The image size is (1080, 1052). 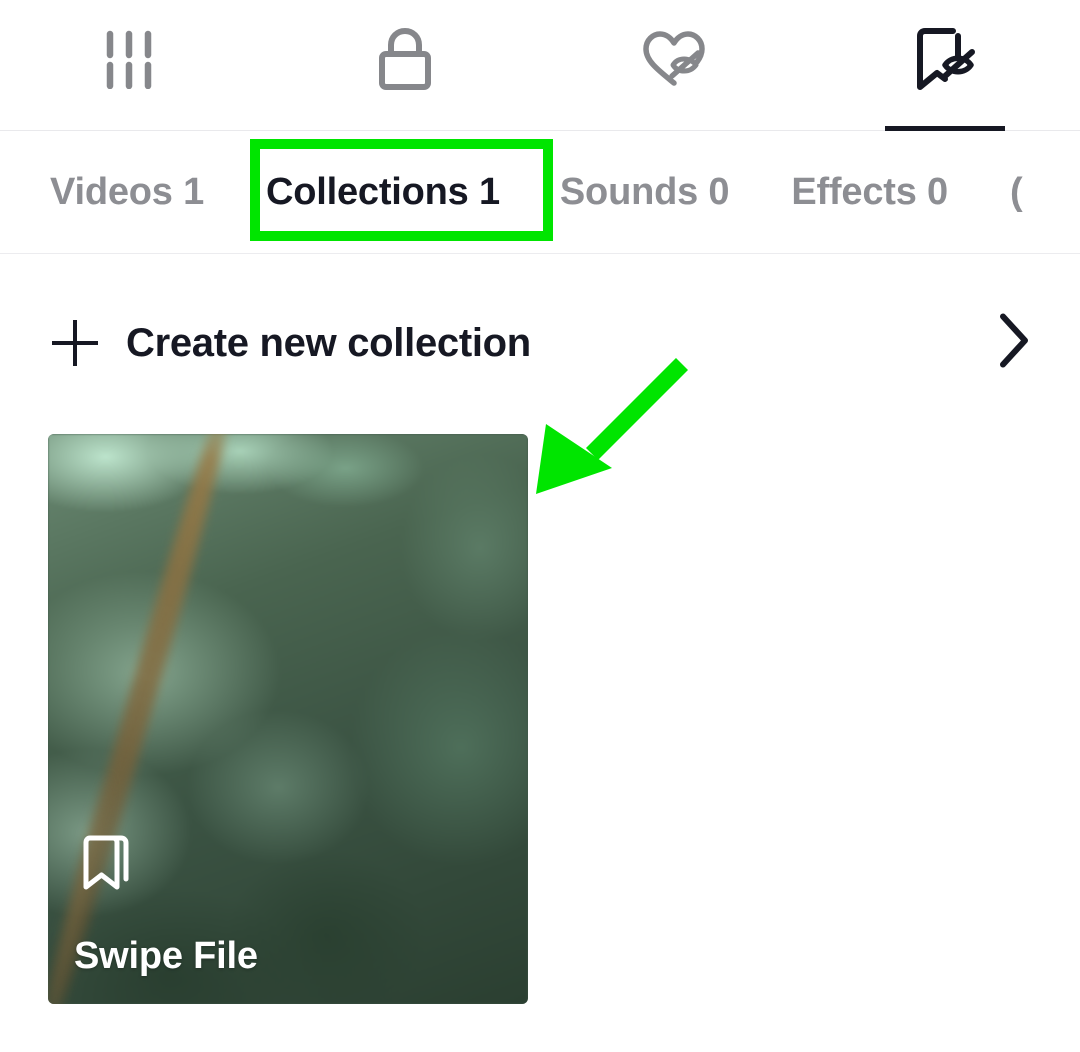 I want to click on subtab-sounds: Sounds 0, so click(x=645, y=192).